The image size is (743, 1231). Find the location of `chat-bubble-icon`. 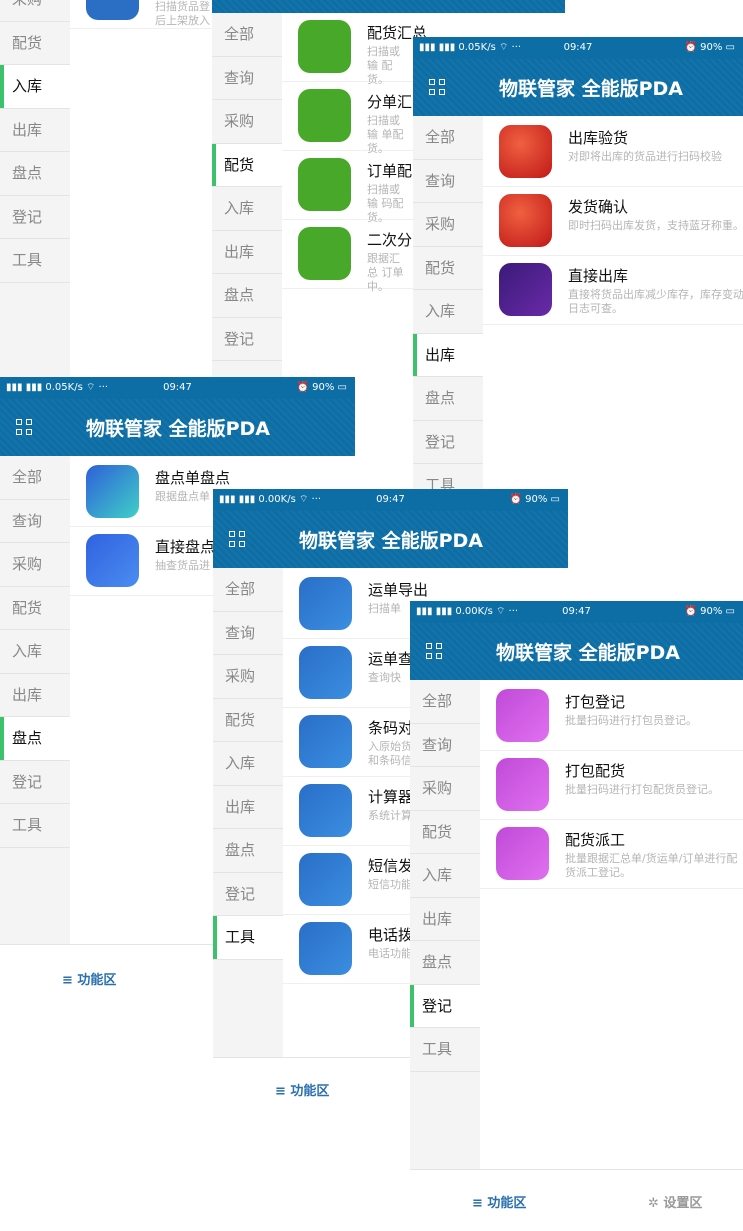

chat-bubble-icon is located at coordinates (325, 879).